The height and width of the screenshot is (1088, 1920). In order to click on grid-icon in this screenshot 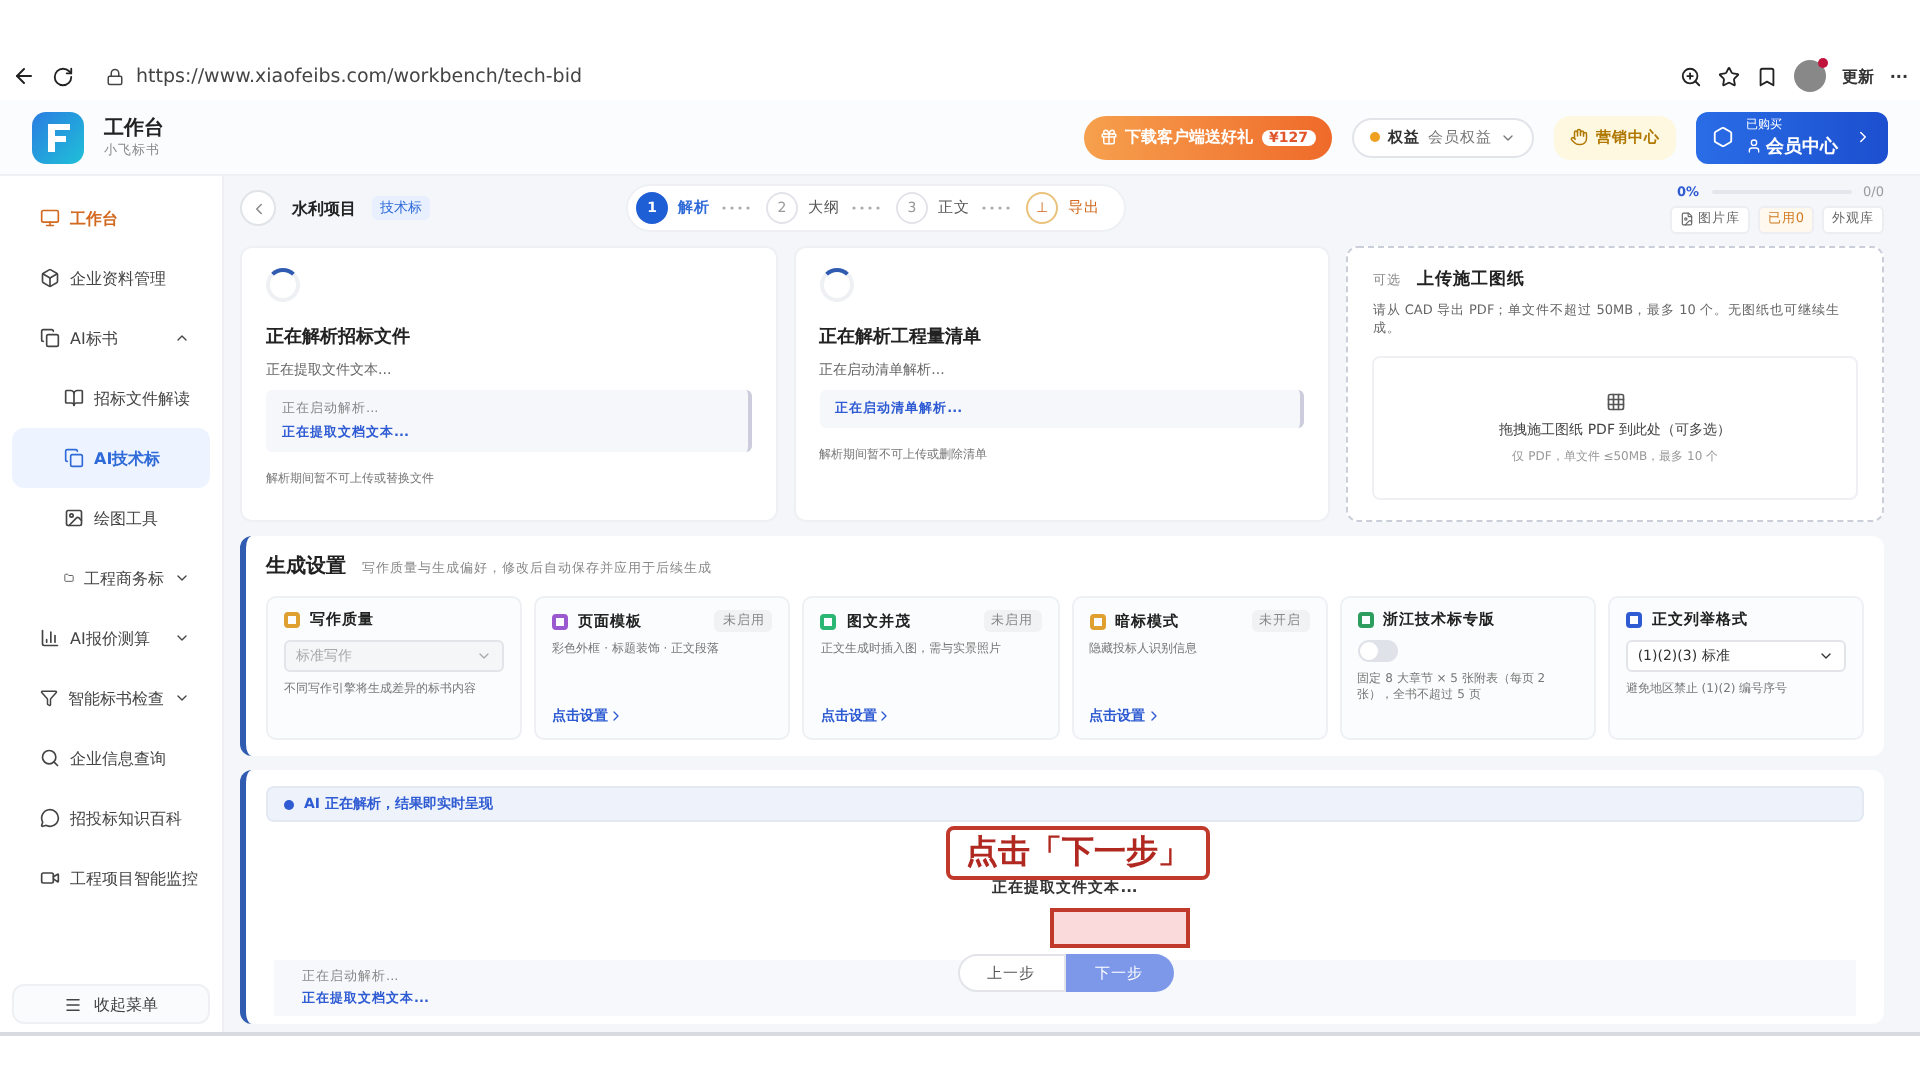, I will do `click(1615, 401)`.